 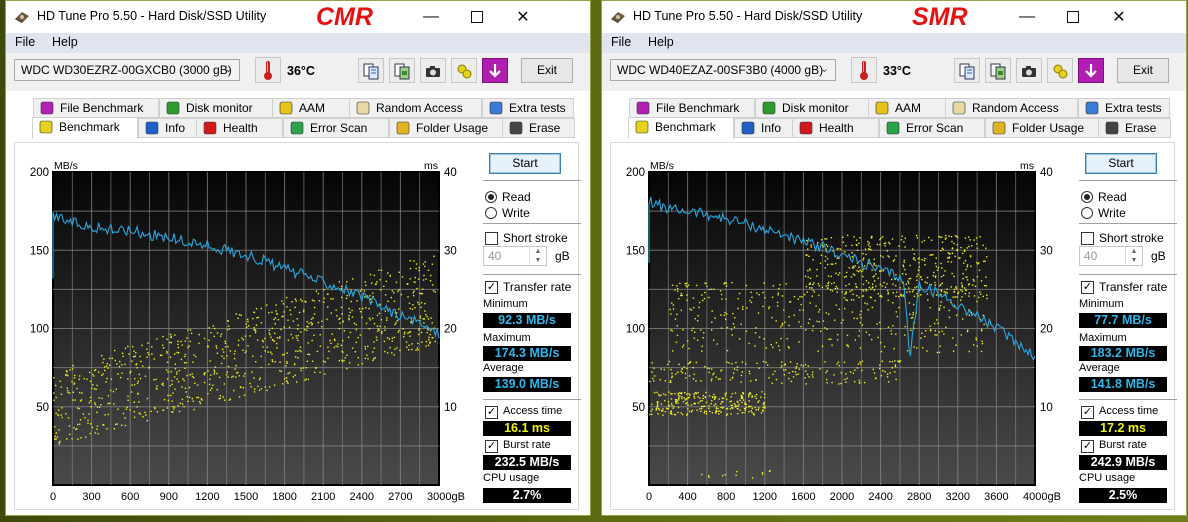 What do you see at coordinates (723, 70) in the screenshot?
I see `drive-select: WDC WD40EZAZ-00SF3B0 (4000 gB) ⌄` at bounding box center [723, 70].